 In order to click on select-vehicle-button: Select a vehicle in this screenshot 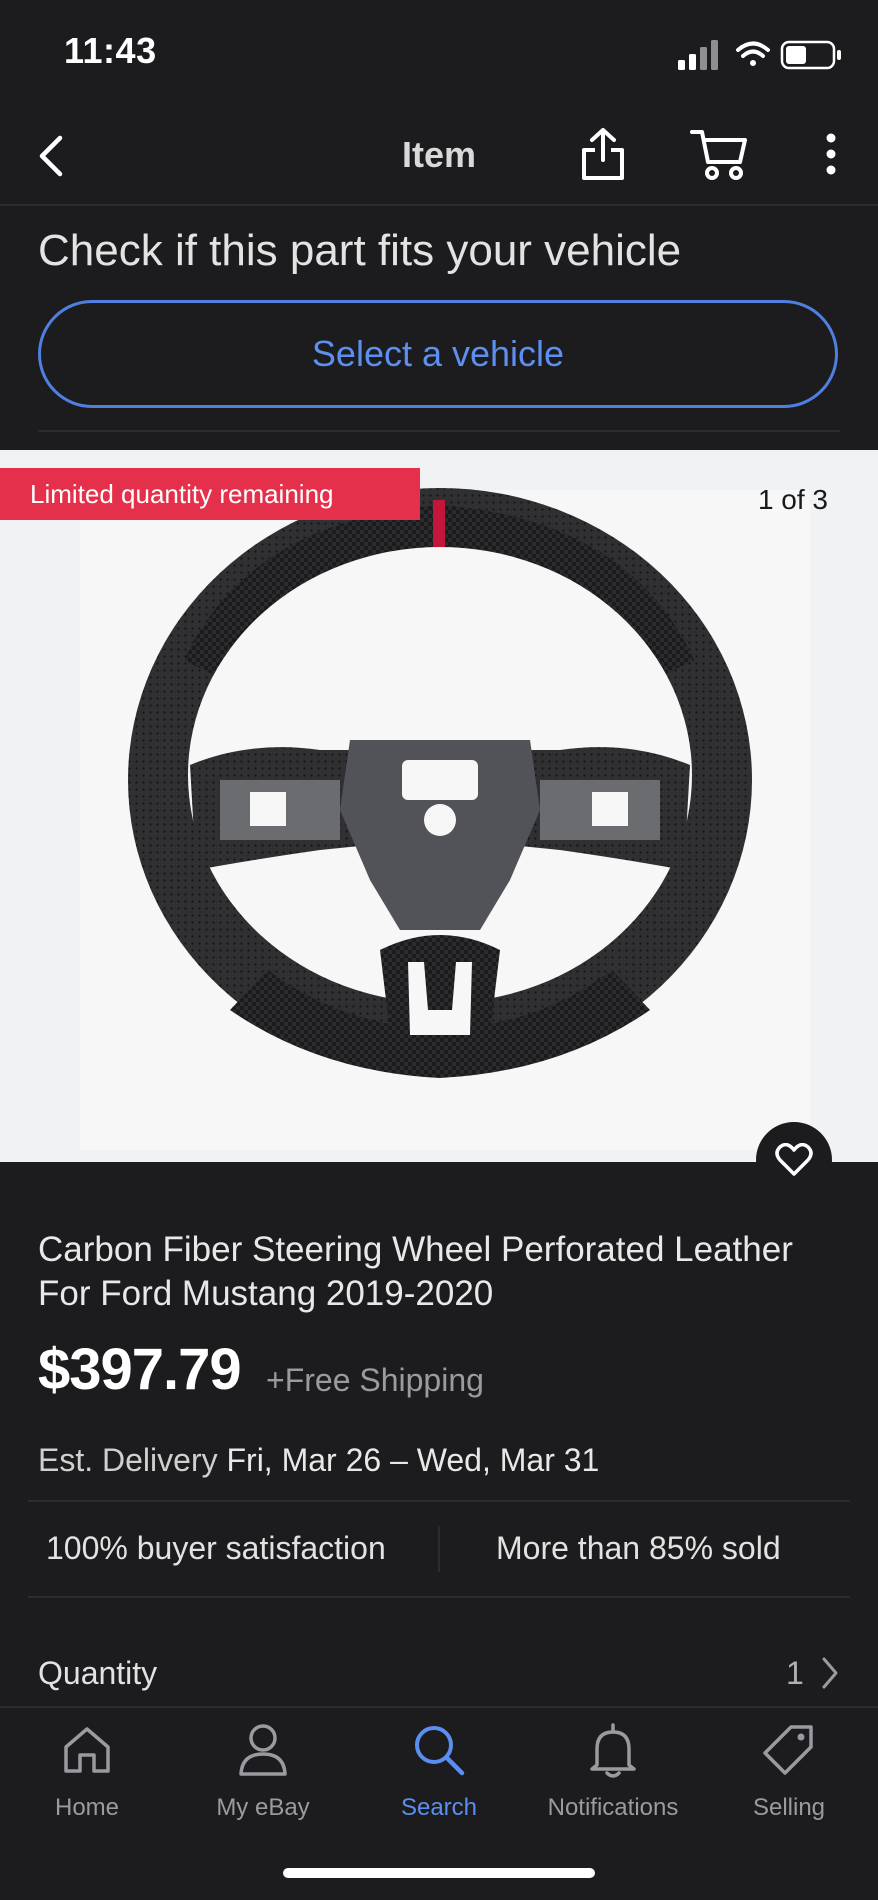, I will do `click(438, 354)`.